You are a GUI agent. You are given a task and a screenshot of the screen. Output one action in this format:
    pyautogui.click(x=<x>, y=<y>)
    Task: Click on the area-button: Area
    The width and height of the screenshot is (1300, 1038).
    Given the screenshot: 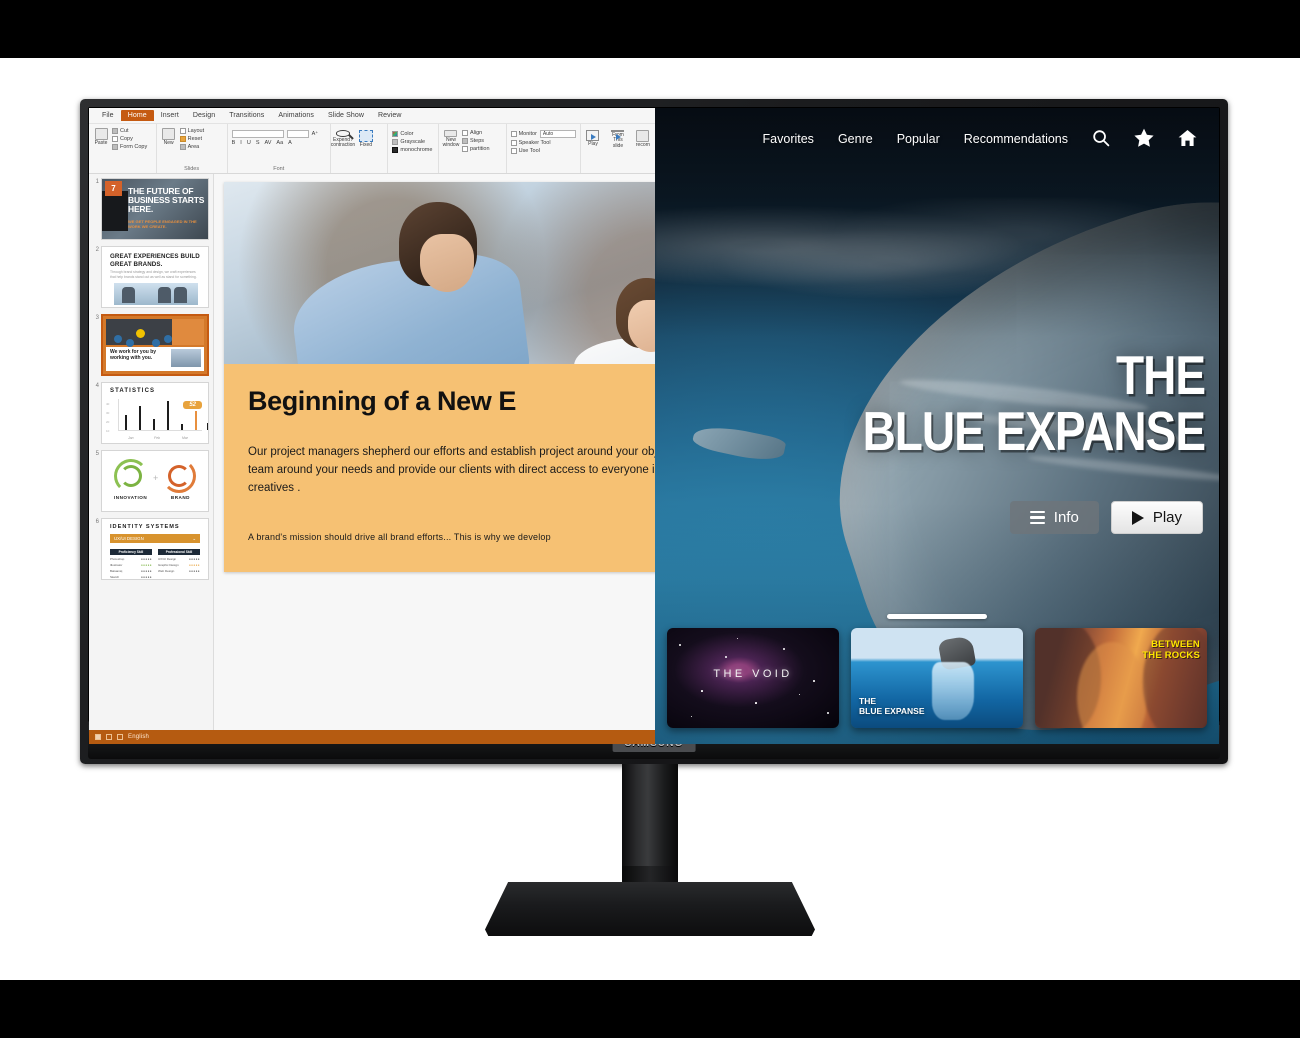 What is the action you would take?
    pyautogui.click(x=192, y=147)
    